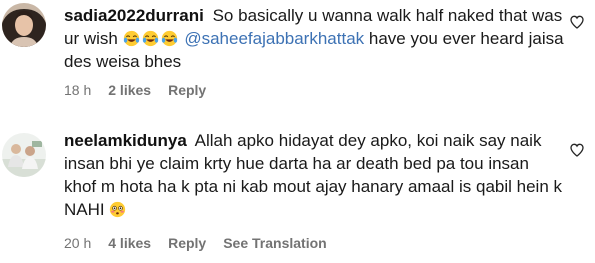 The width and height of the screenshot is (595, 263). What do you see at coordinates (118, 209) in the screenshot?
I see `flushed-face-emoji-icon` at bounding box center [118, 209].